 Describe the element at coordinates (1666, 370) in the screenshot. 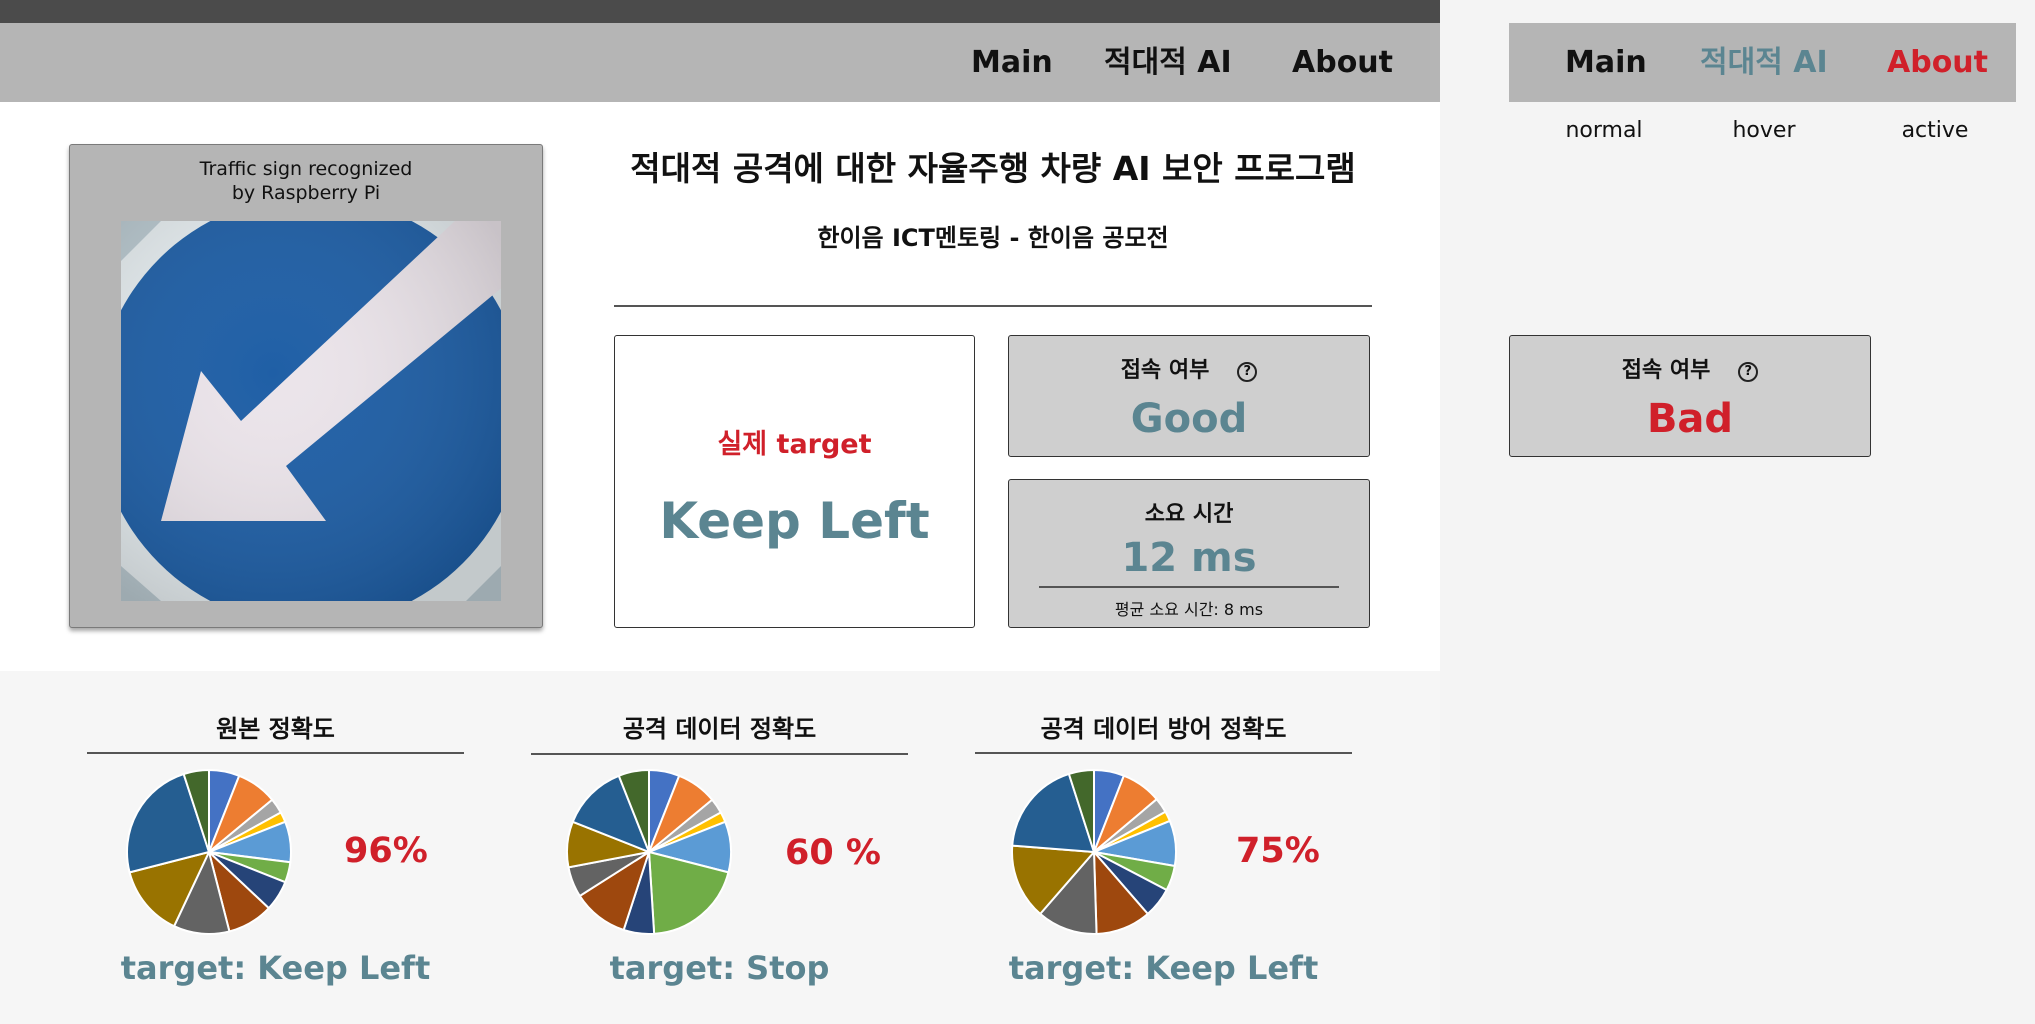

I see `connection-title-bad: 접속 여부` at that location.